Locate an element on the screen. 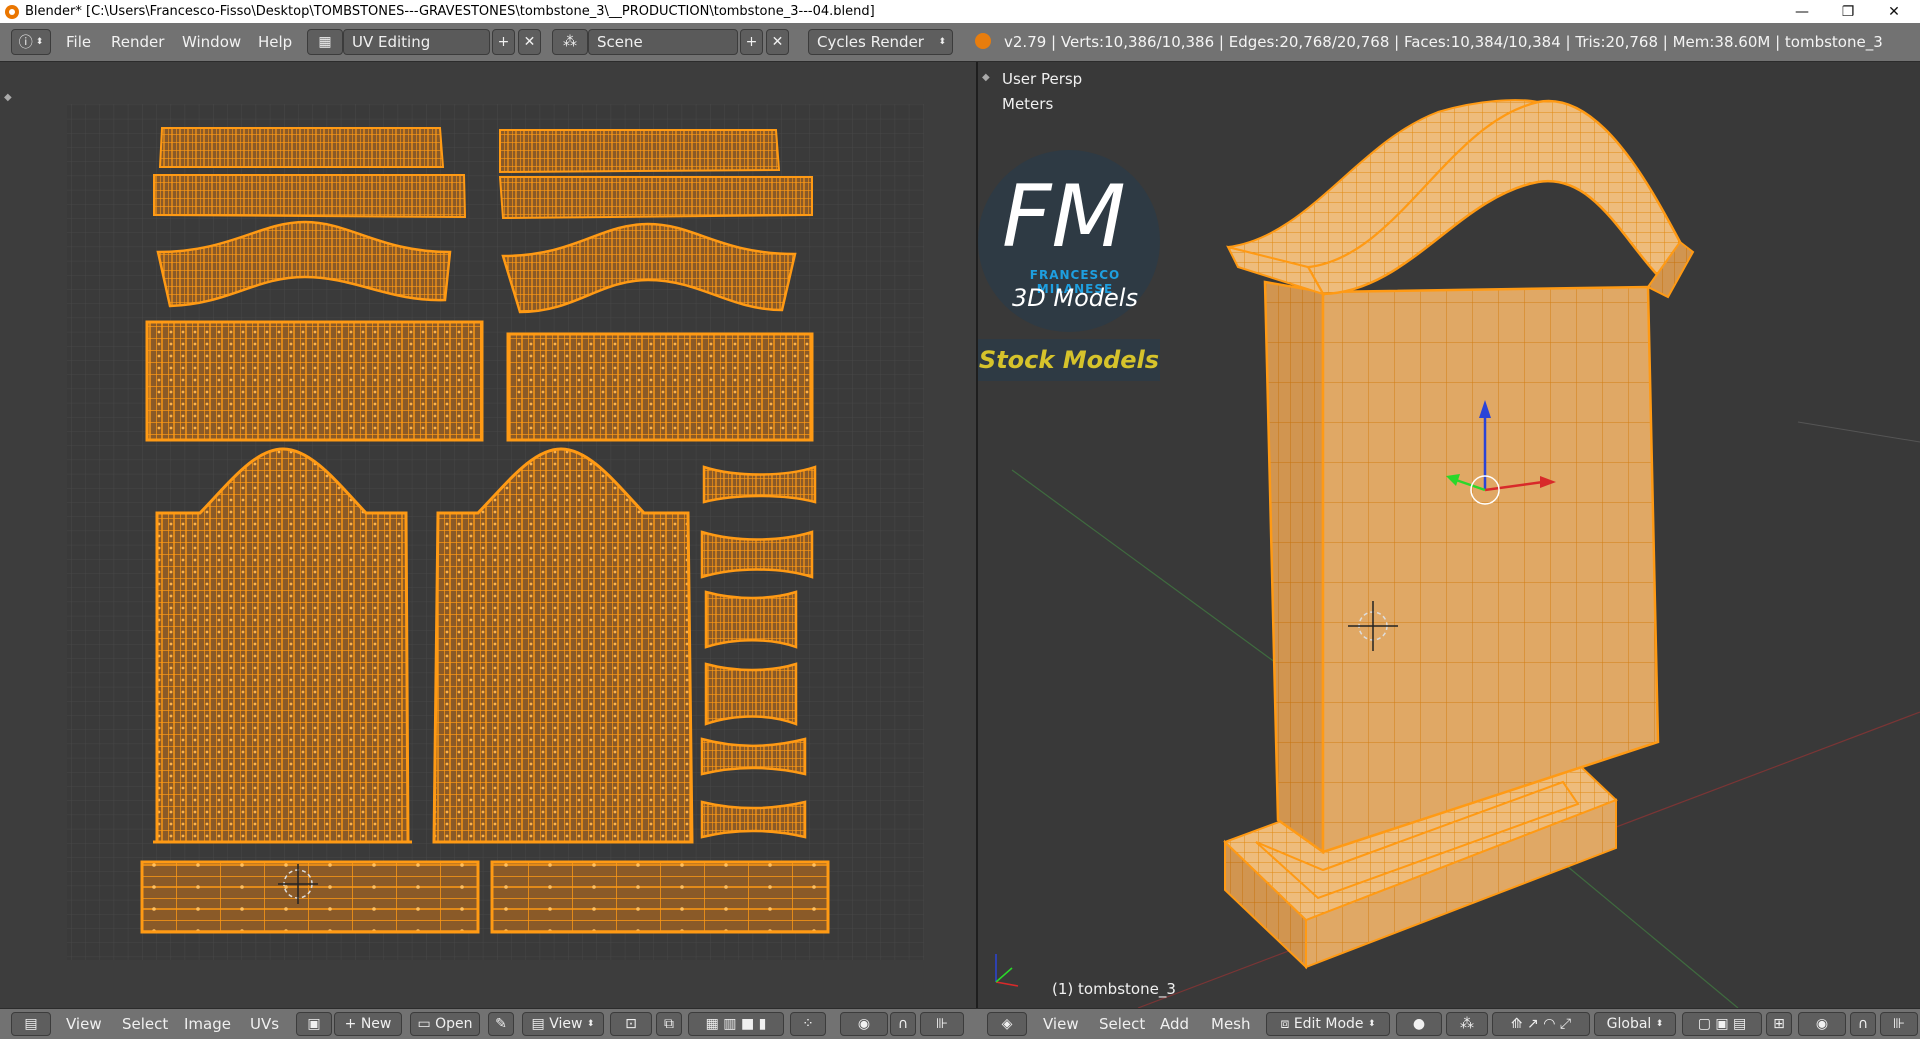  close-window-button: ✕ is located at coordinates (1894, 11).